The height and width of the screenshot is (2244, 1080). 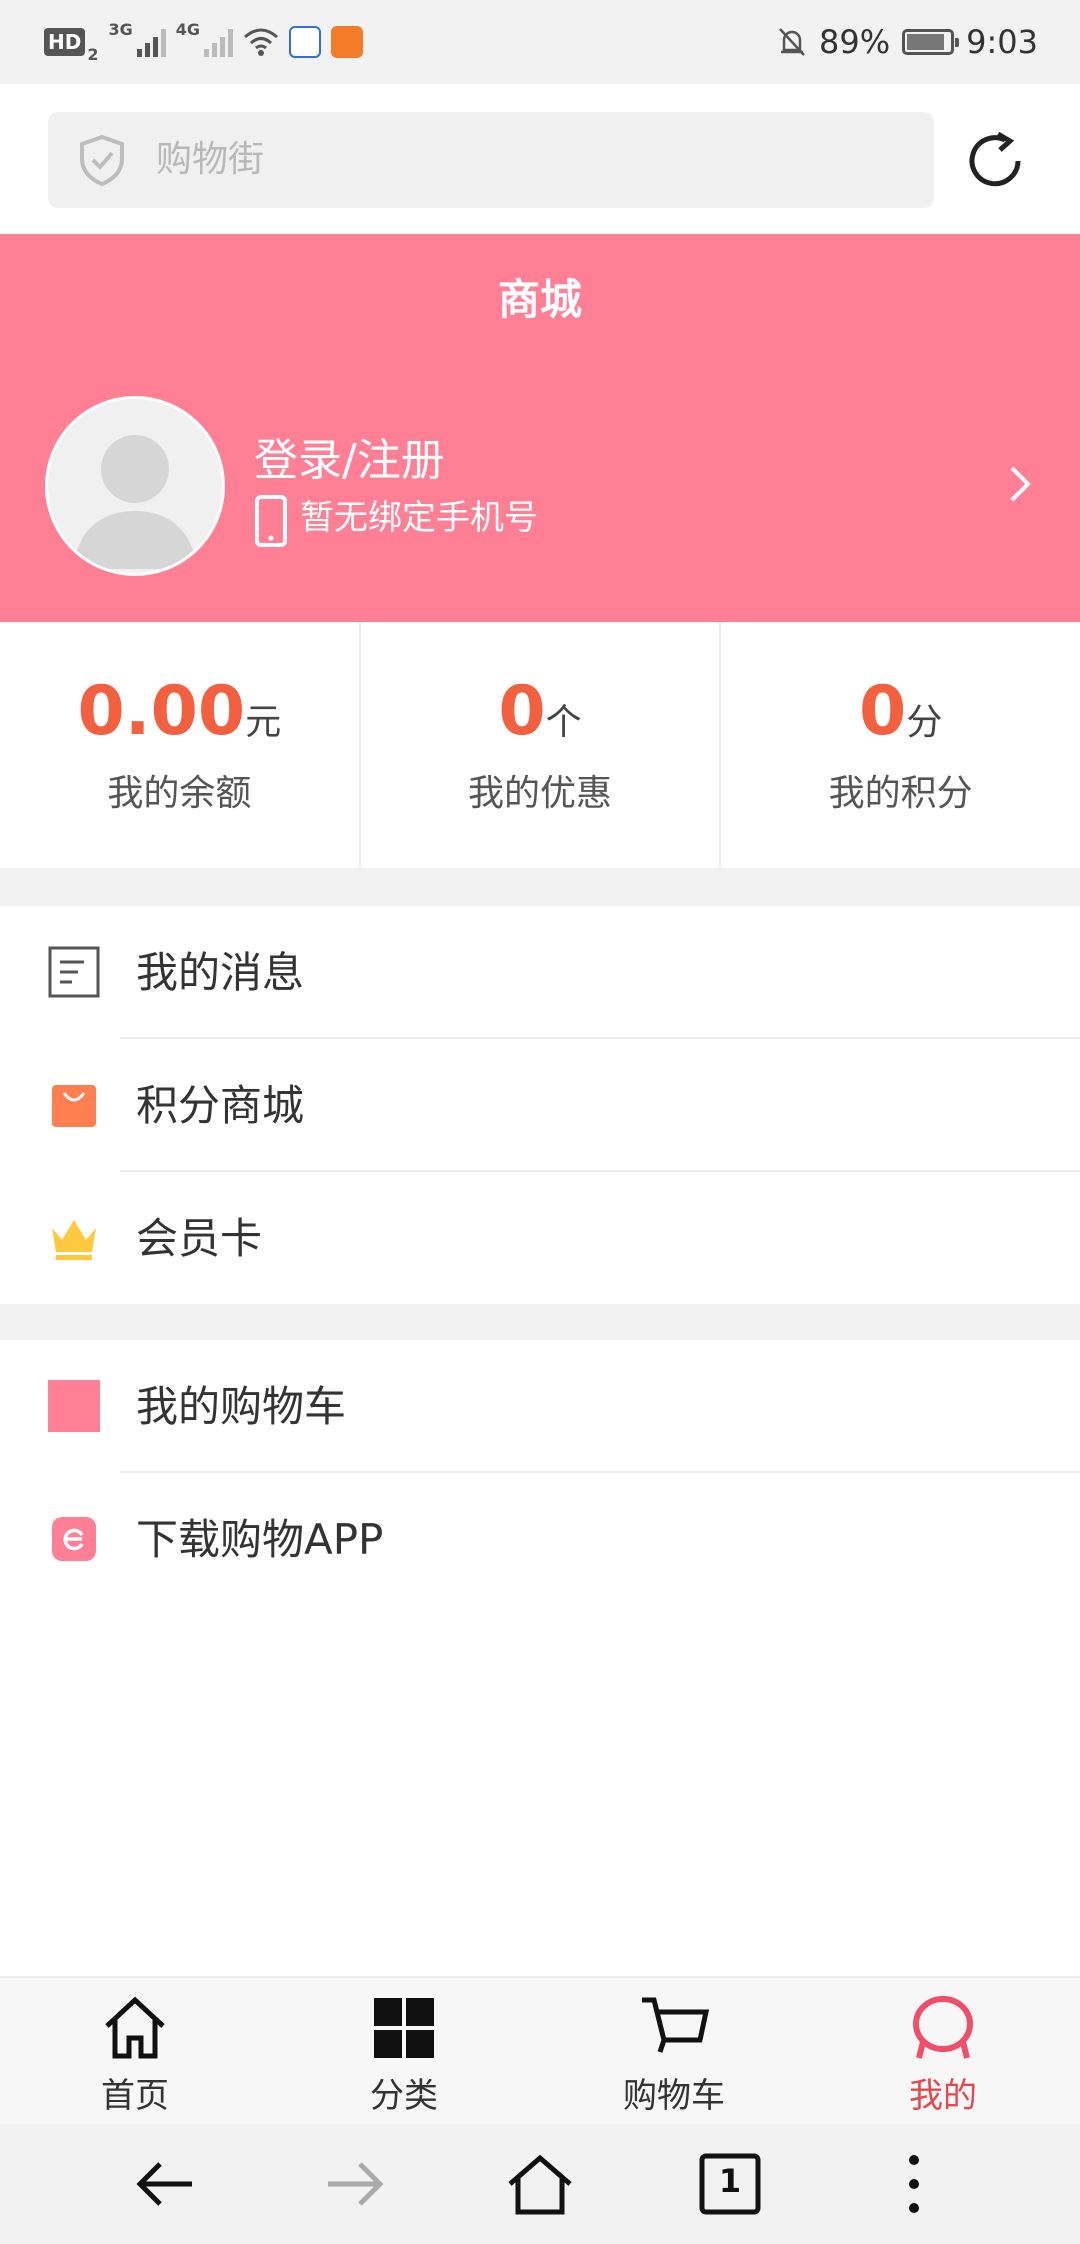 I want to click on menu-item-label: 我的消息, so click(x=220, y=972).